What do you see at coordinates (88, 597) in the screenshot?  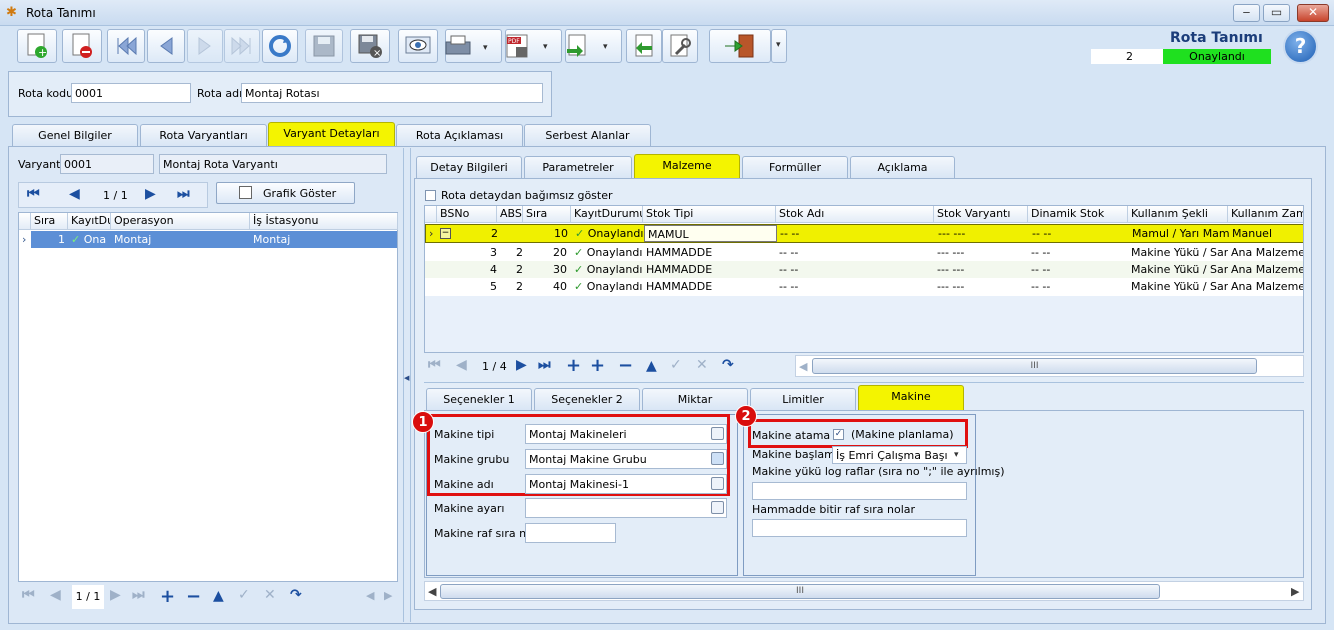 I see `bottom-pager: 1 / 1` at bounding box center [88, 597].